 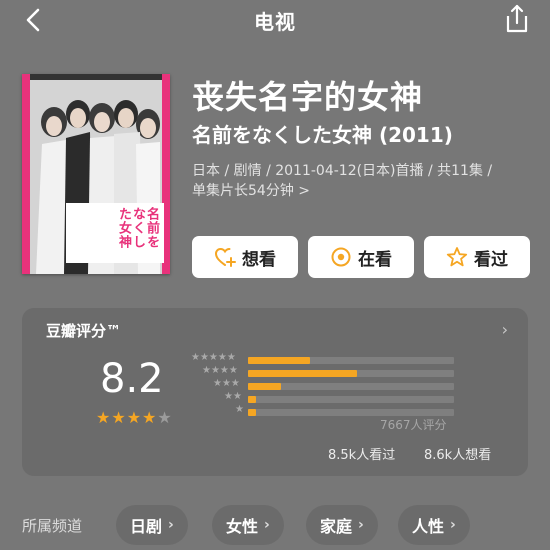 What do you see at coordinates (341, 257) in the screenshot?
I see `watching-icon` at bounding box center [341, 257].